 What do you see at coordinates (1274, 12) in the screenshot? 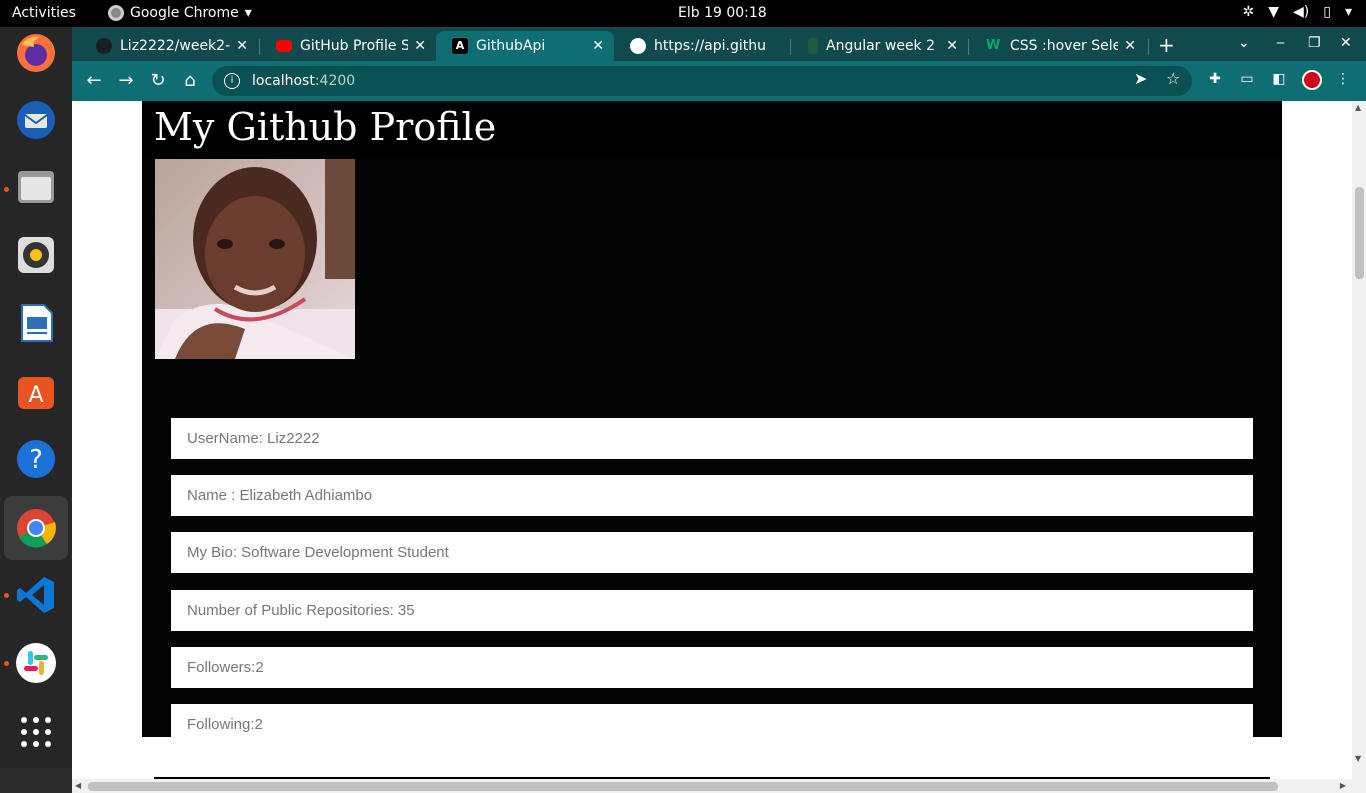
I see `wifi-icon: ▼` at bounding box center [1274, 12].